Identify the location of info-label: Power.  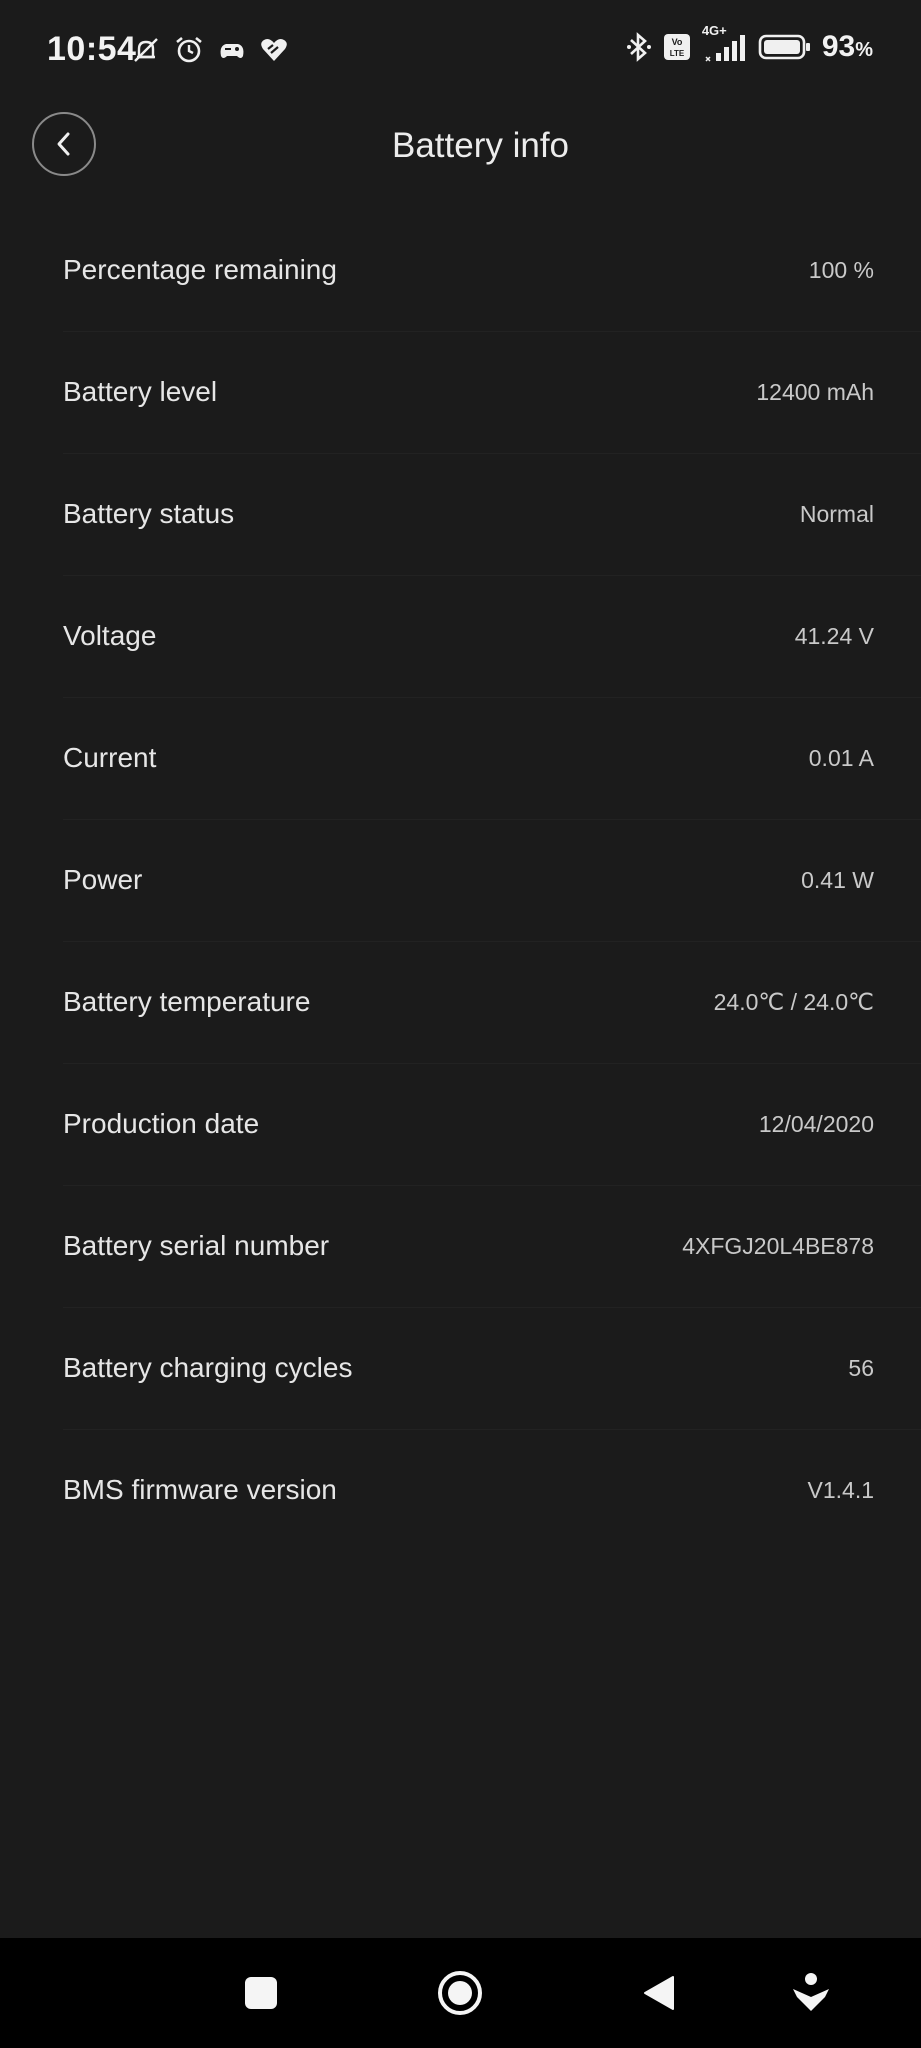
(103, 879).